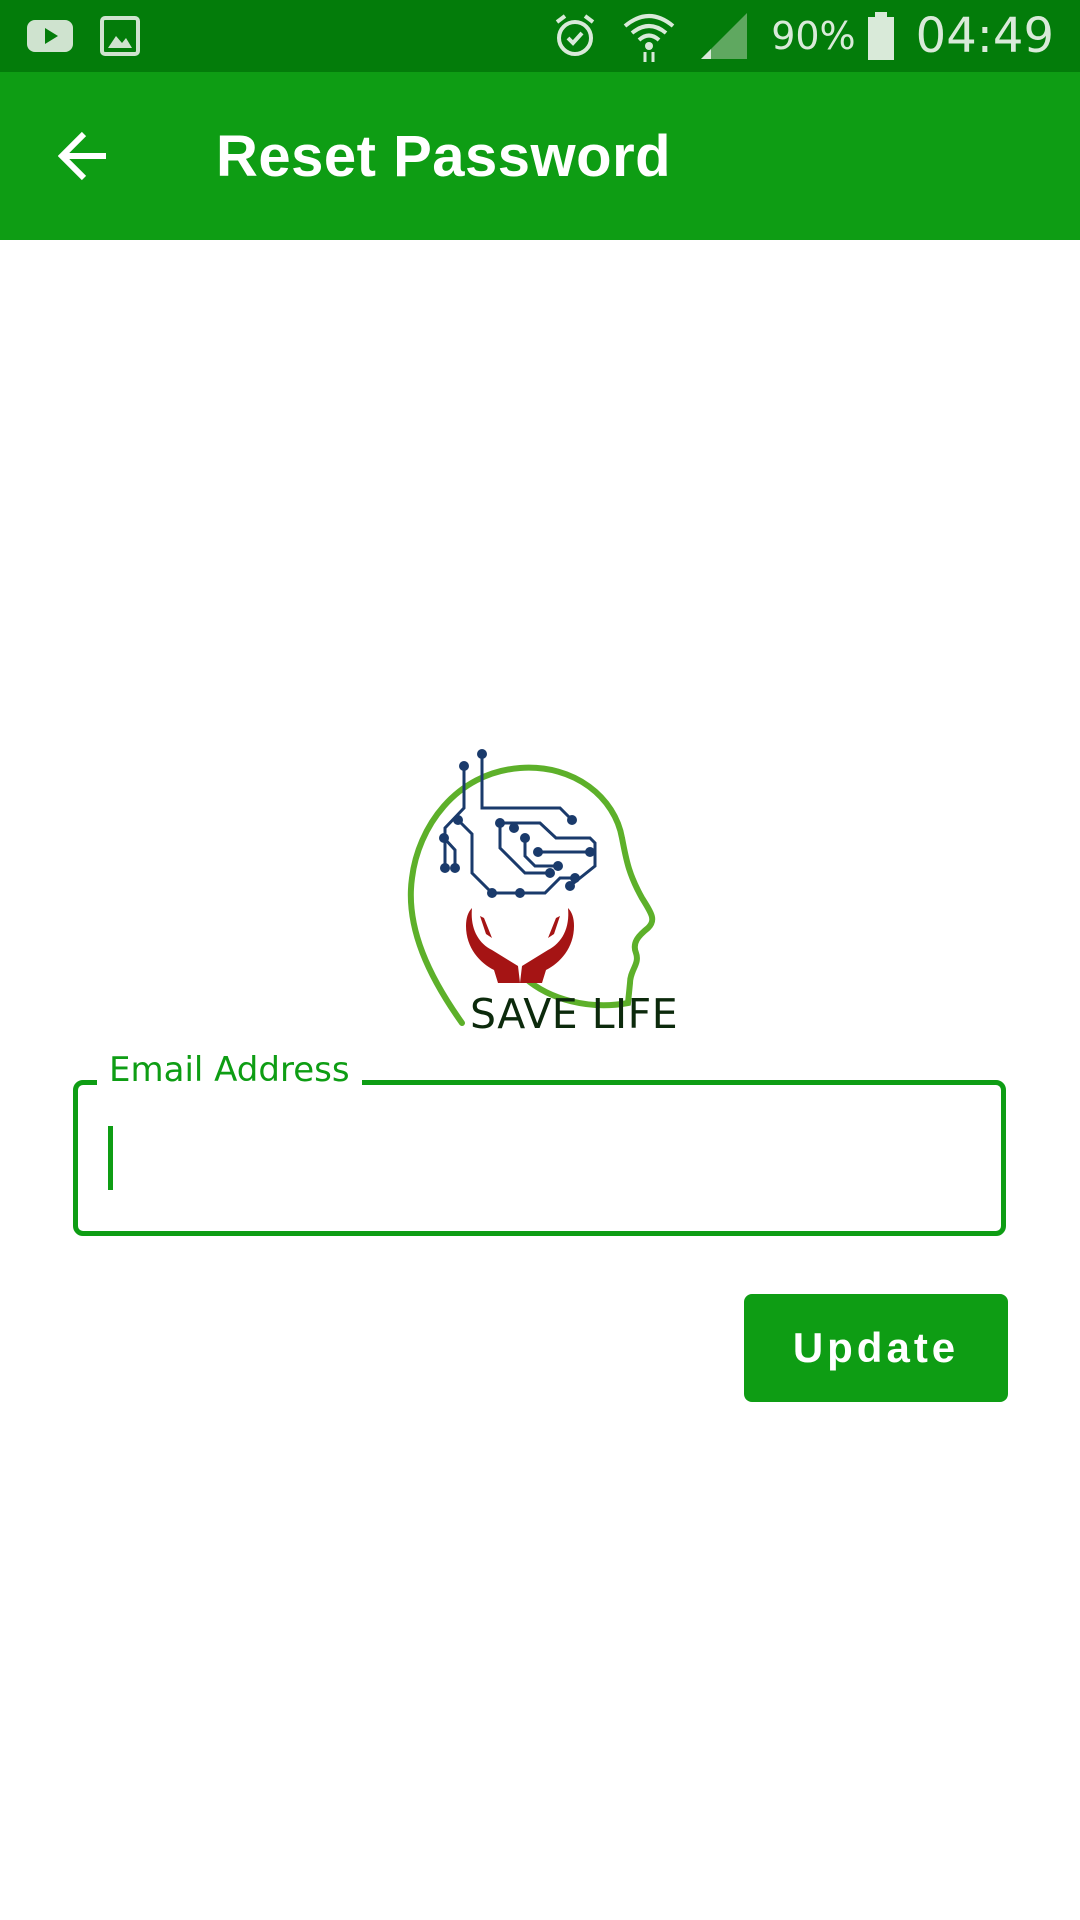 The width and height of the screenshot is (1080, 1920). What do you see at coordinates (575, 36) in the screenshot?
I see `alarm-icon` at bounding box center [575, 36].